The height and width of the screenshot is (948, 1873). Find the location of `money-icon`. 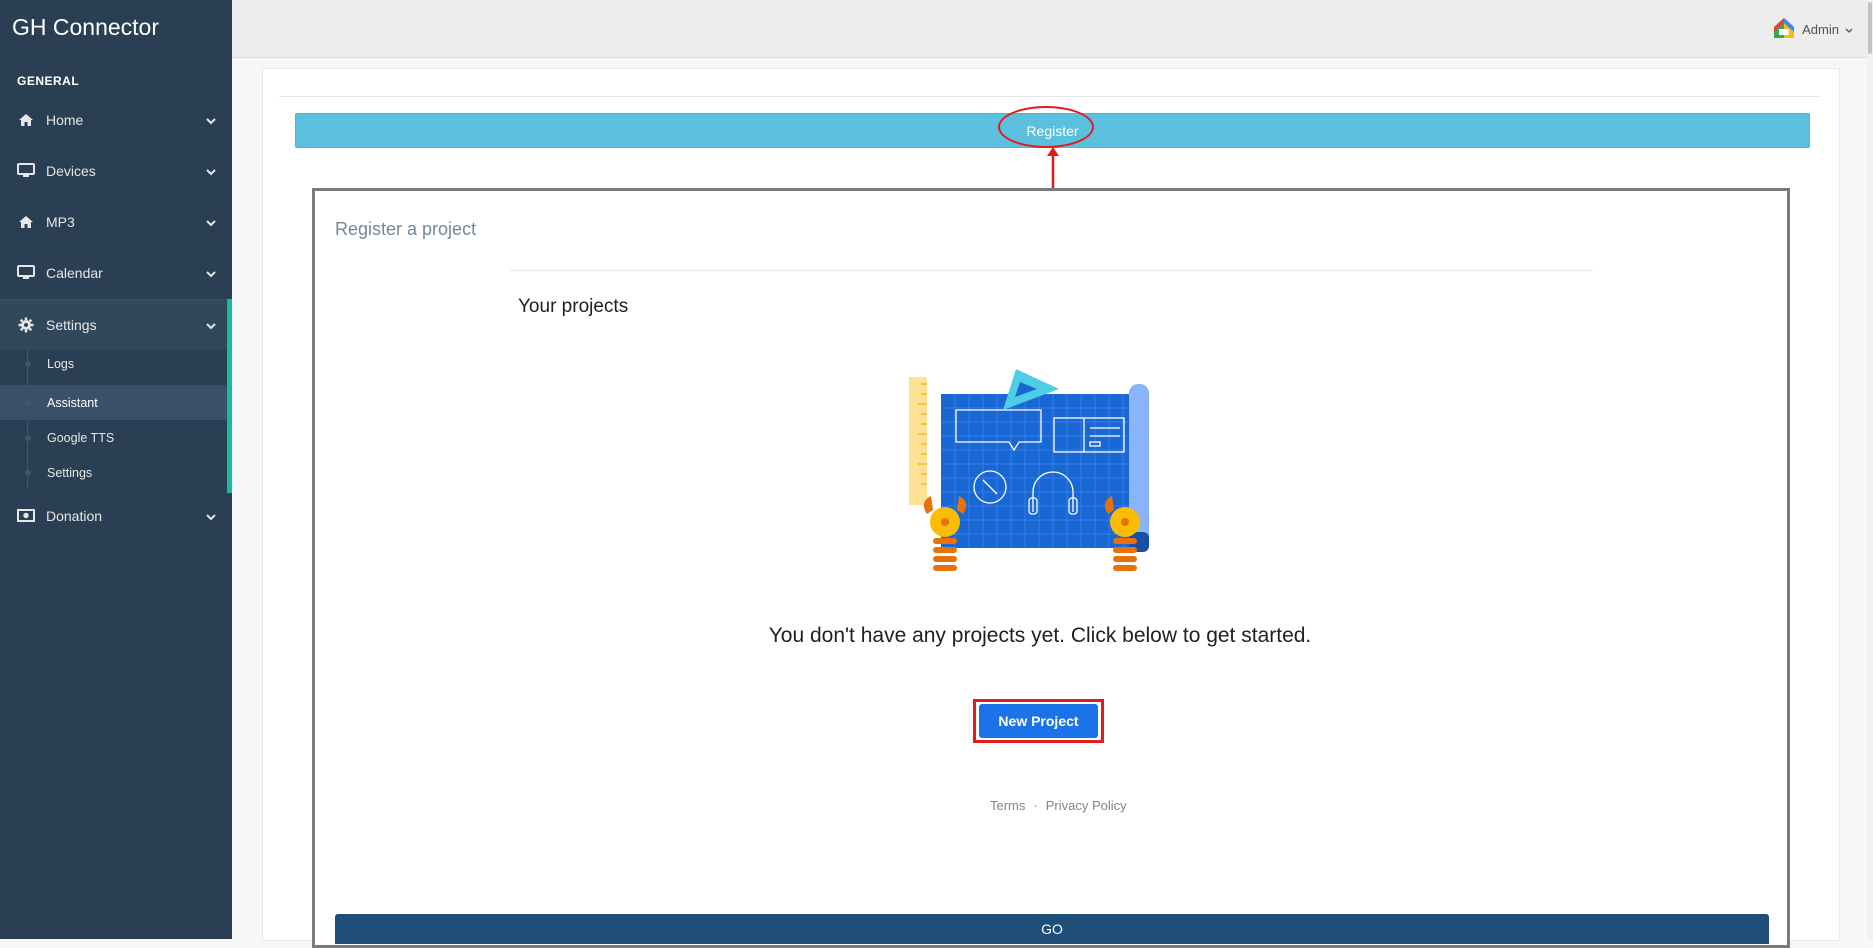

money-icon is located at coordinates (26, 516).